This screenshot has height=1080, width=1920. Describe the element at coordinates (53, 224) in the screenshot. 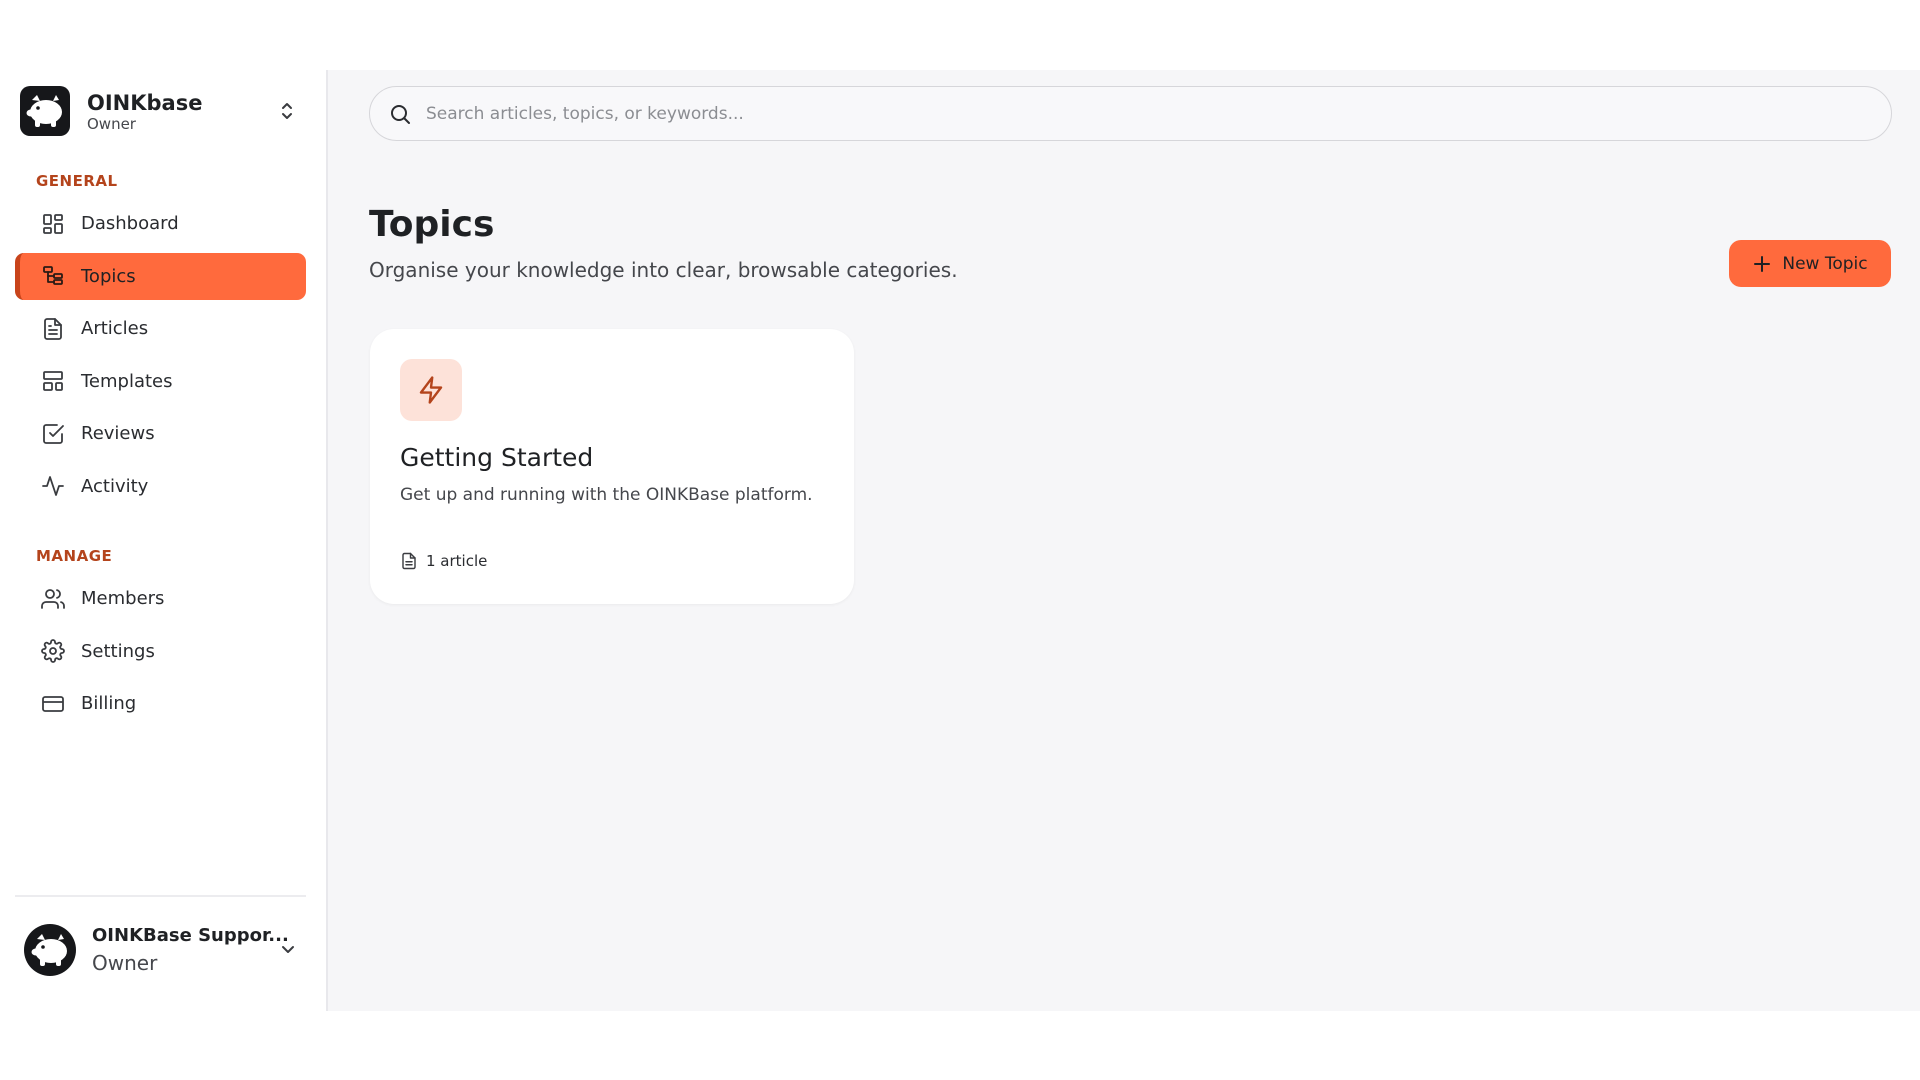

I see `dashboard-icon` at that location.